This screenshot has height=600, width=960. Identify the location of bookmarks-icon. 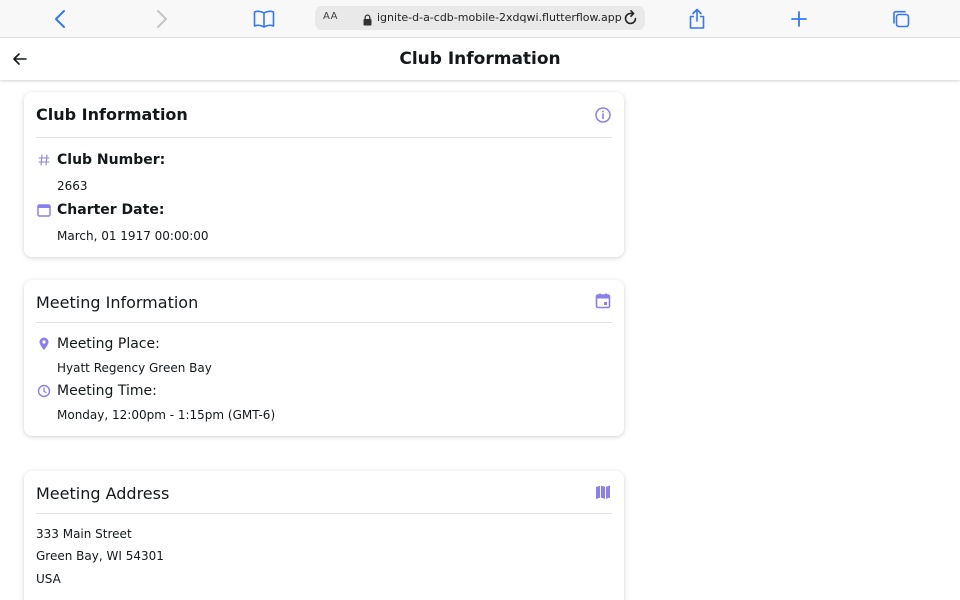
(264, 19).